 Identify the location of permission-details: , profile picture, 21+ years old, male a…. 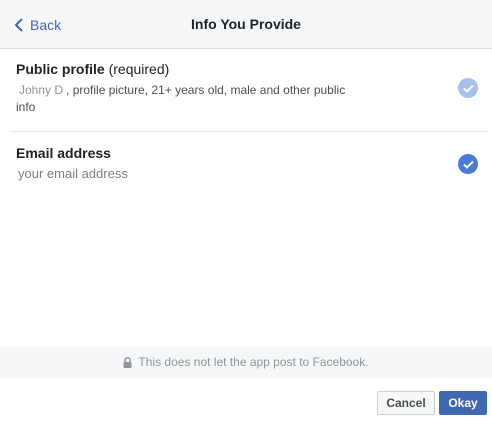
(181, 98).